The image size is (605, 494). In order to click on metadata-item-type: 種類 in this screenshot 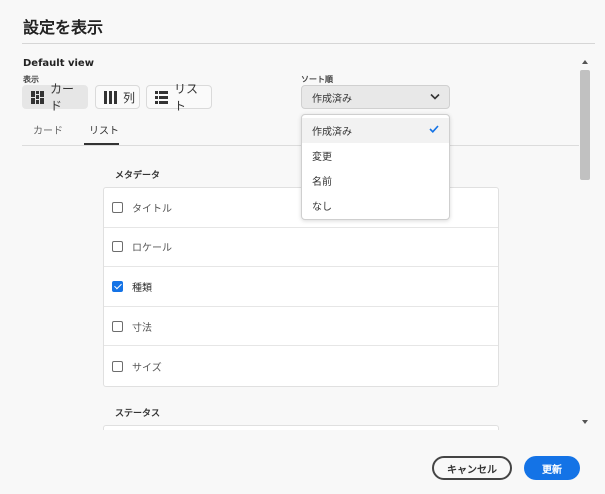, I will do `click(301, 287)`.